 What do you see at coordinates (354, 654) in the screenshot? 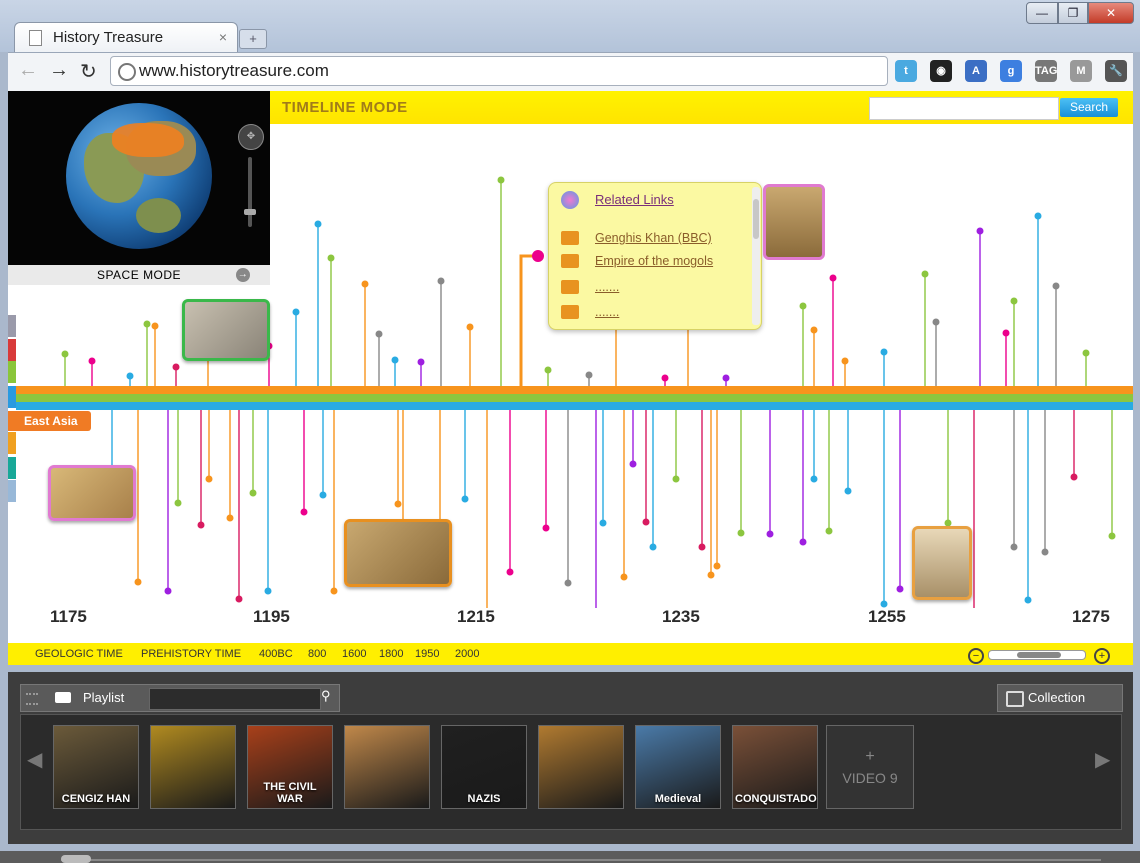
I see `era-link: 1600` at bounding box center [354, 654].